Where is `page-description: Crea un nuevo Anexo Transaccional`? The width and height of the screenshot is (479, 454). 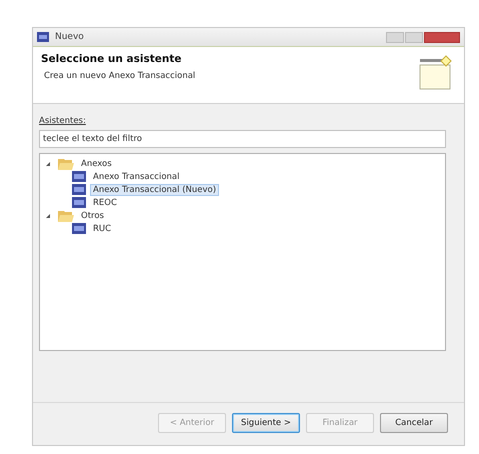 page-description: Crea un nuevo Anexo Transaccional is located at coordinates (119, 76).